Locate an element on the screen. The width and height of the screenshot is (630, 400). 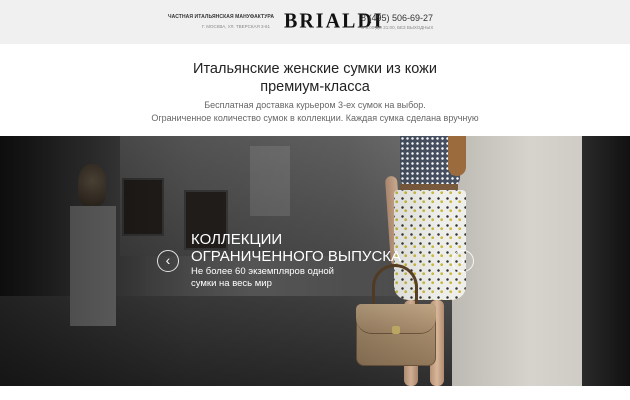
page-title-line1: Итальянские женские сумки из кожи is located at coordinates (315, 69).